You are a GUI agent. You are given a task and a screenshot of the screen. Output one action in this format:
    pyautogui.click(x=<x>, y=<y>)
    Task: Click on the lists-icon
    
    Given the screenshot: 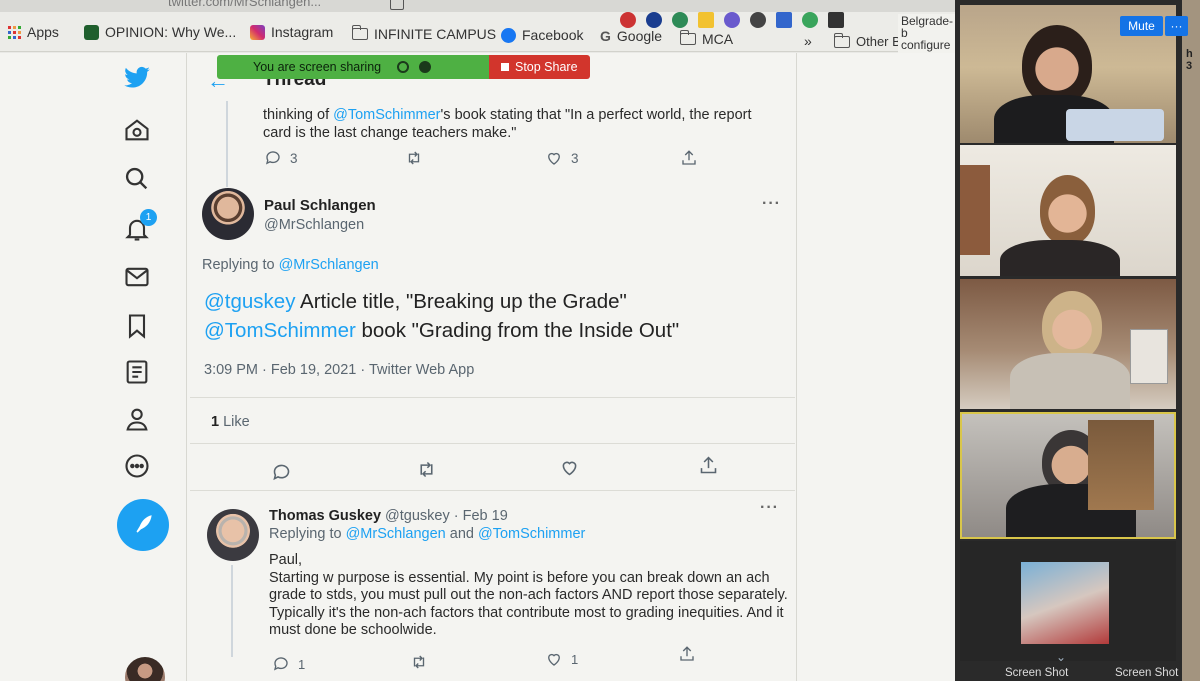 What is the action you would take?
    pyautogui.click(x=138, y=373)
    